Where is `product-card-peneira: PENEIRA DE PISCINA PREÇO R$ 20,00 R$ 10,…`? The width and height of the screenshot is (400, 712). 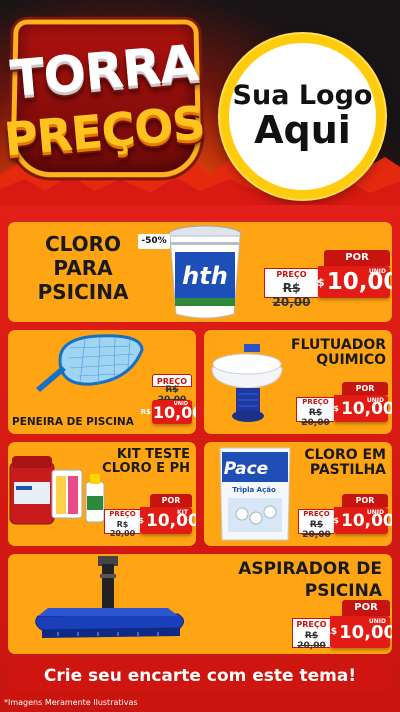
product-card-peneira: PENEIRA DE PISCINA PREÇO R$ 20,00 R$ 10,… is located at coordinates (102, 382).